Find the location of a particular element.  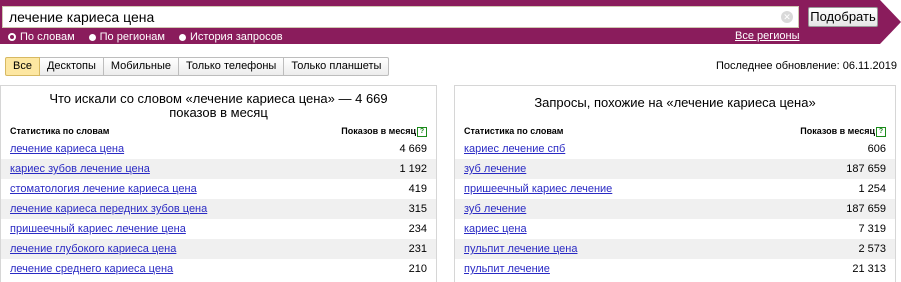

table-row: кариес лечение спб 606 is located at coordinates (675, 149).